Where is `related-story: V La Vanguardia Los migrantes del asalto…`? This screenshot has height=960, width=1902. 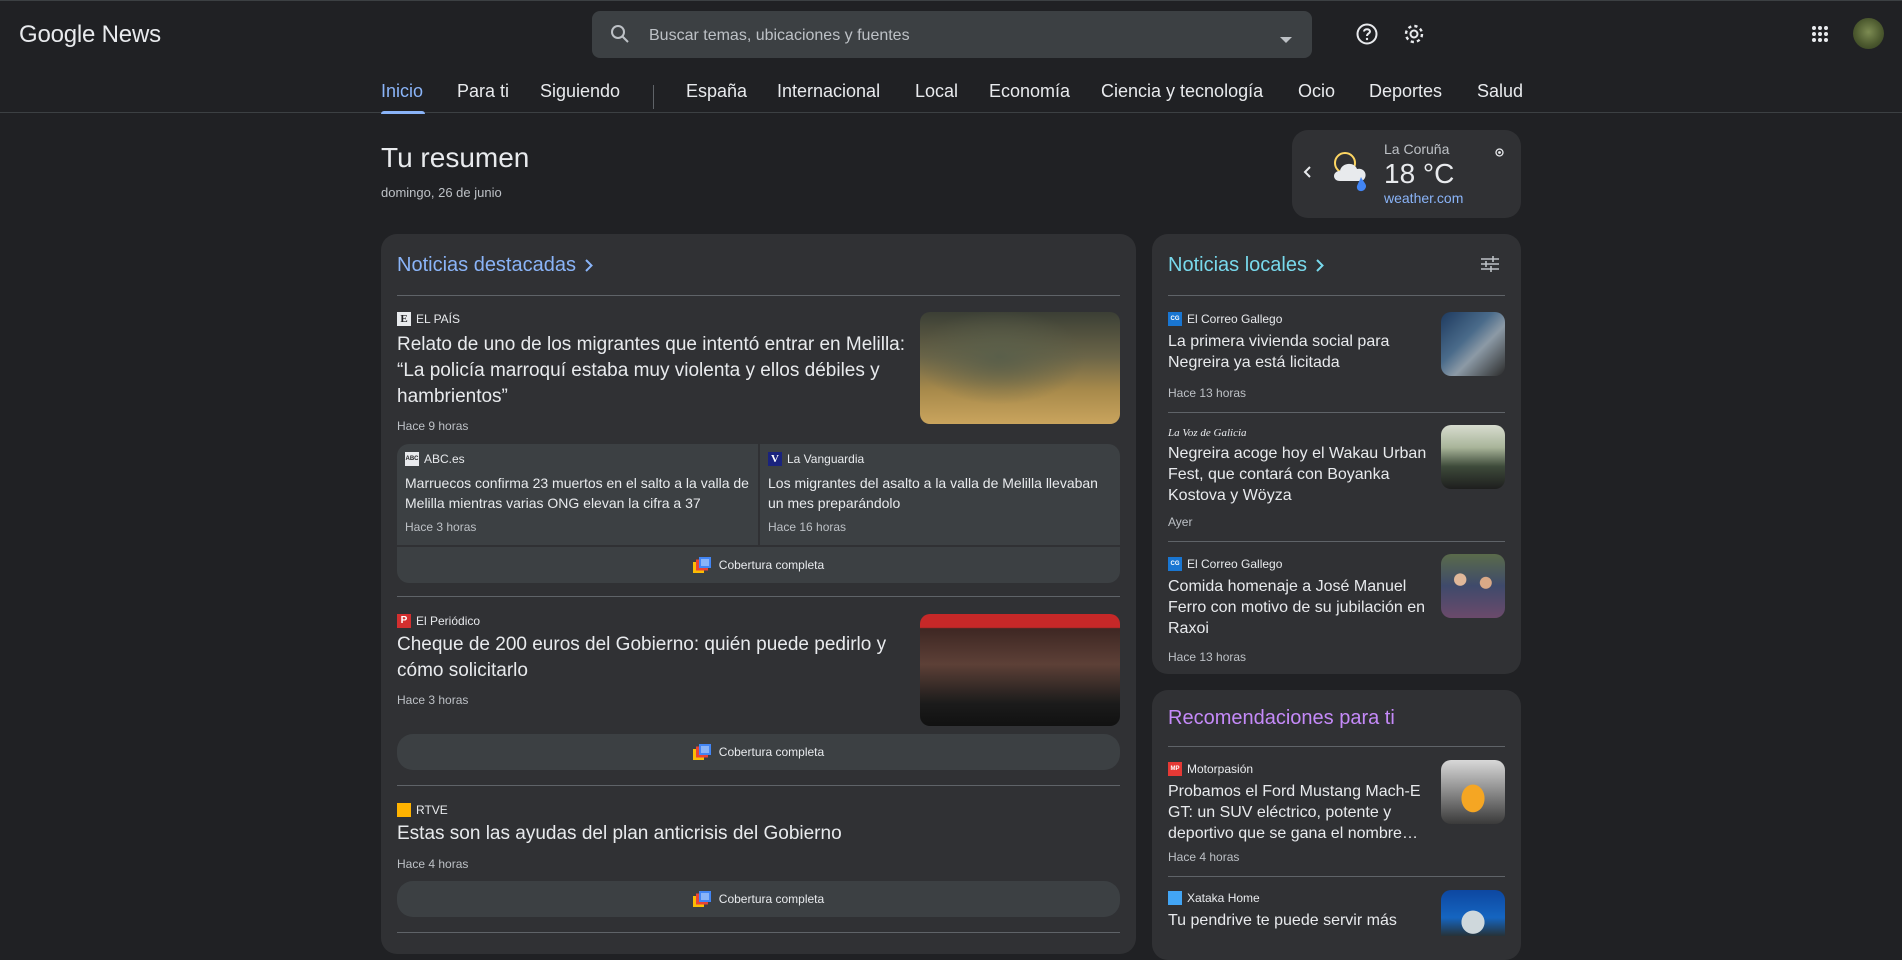
related-story: V La Vanguardia Los migrantes del asalto… is located at coordinates (940, 494).